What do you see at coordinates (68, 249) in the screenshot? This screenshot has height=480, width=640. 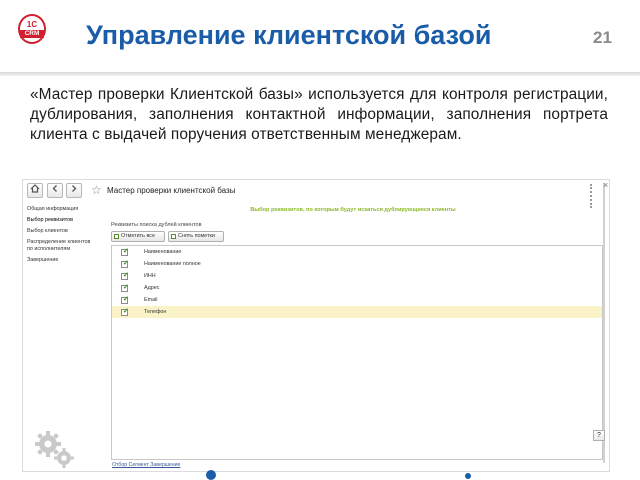 I see `sidebar-item-distribute-clients-cont: по исполнителям` at bounding box center [68, 249].